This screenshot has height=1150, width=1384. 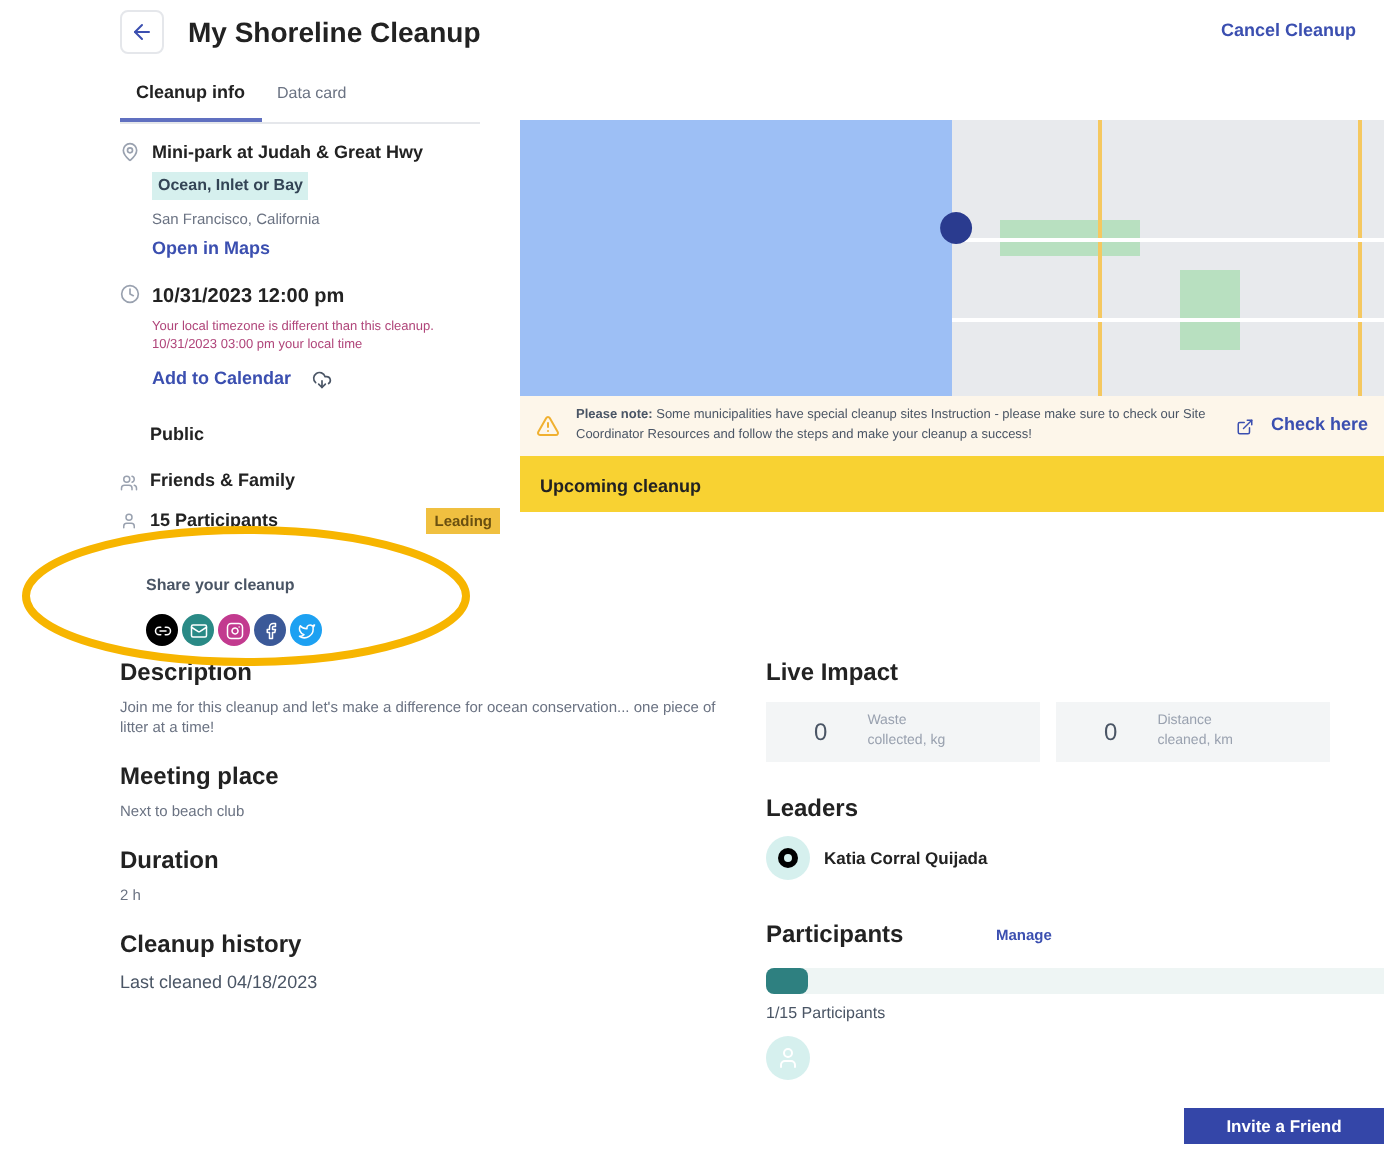 I want to click on open-in-maps-link: Open in Maps, so click(x=211, y=250).